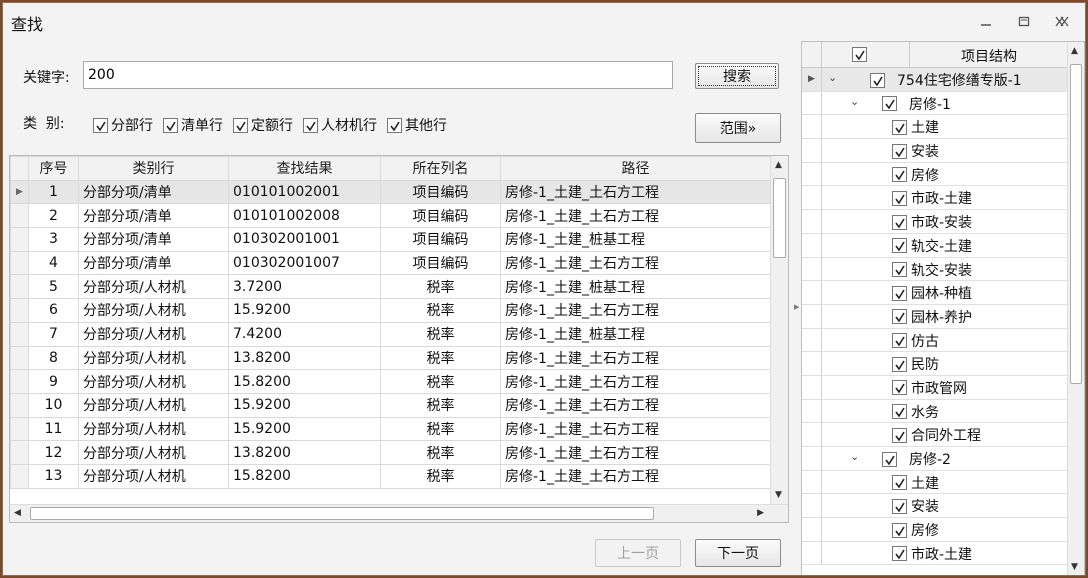  I want to click on tree-node-label: 市政管网, so click(939, 388).